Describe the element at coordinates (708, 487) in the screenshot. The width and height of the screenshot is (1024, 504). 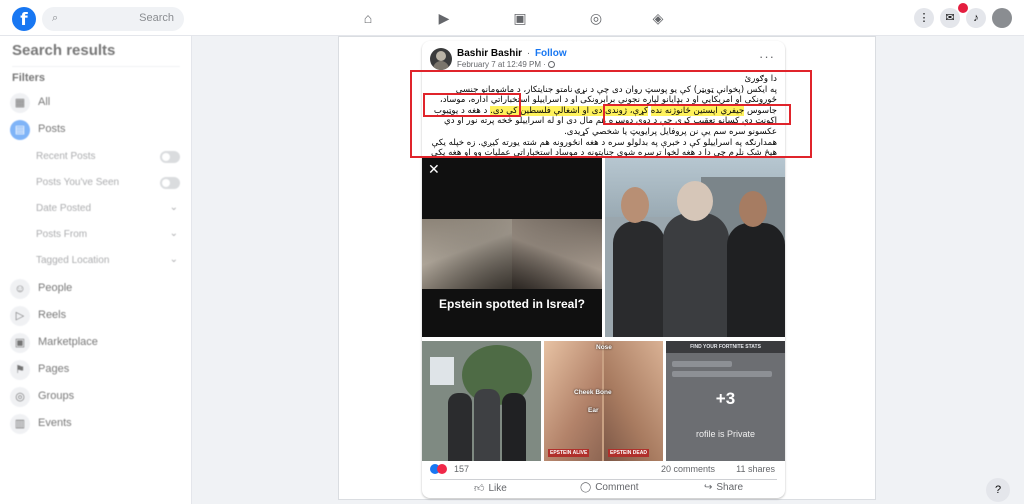
I see `share-icon: ↪` at that location.